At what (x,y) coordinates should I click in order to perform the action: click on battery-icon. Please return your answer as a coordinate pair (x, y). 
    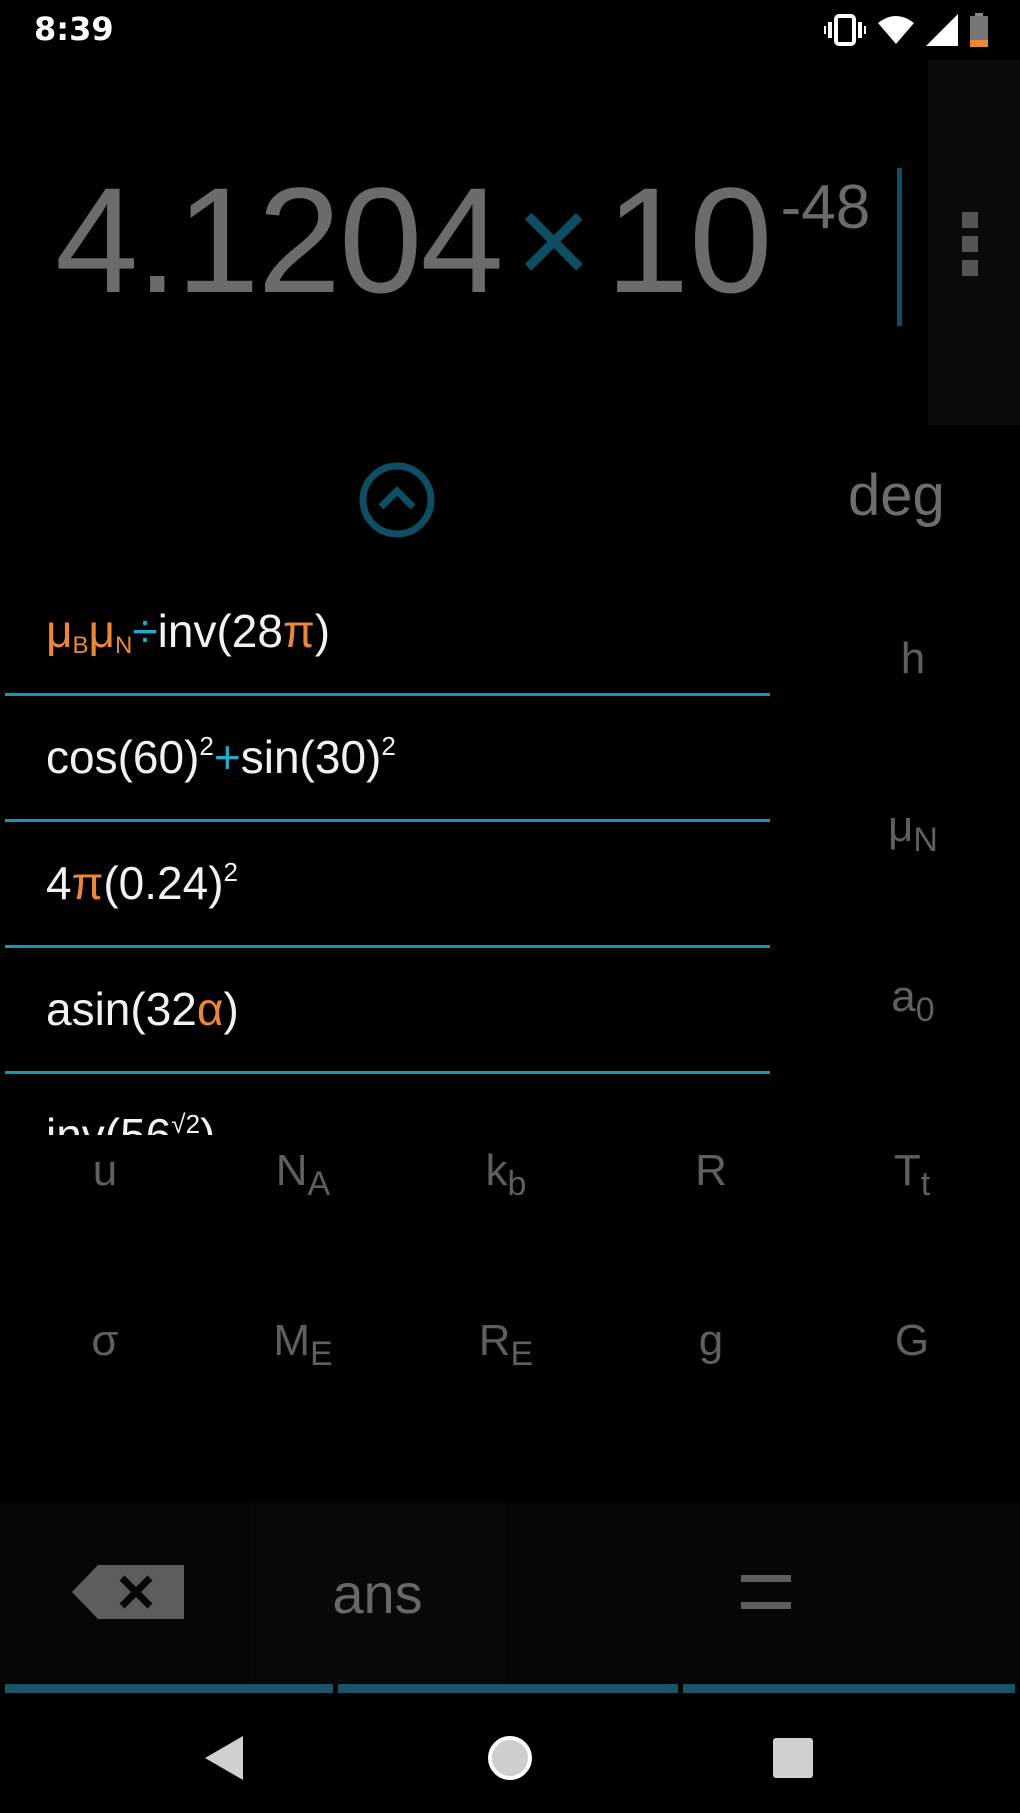
    Looking at the image, I should click on (979, 30).